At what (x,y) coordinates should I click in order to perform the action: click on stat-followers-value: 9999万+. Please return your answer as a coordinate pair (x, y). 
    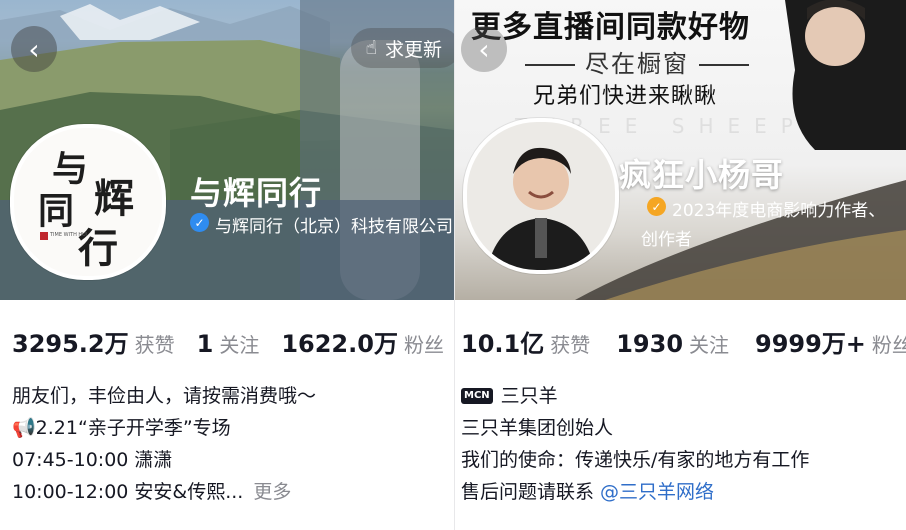
    Looking at the image, I should click on (810, 344).